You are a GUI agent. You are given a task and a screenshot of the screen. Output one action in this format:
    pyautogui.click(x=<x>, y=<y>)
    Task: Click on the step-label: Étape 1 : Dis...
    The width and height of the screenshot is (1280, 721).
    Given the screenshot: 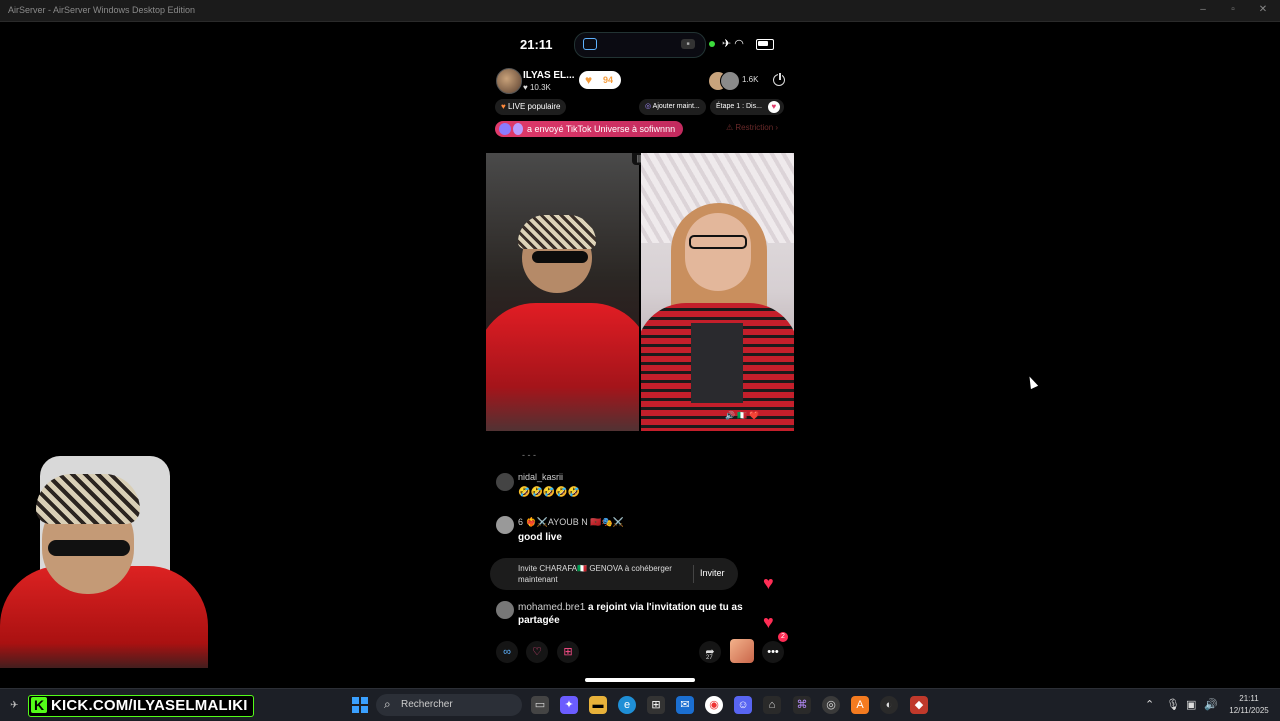 What is the action you would take?
    pyautogui.click(x=739, y=106)
    